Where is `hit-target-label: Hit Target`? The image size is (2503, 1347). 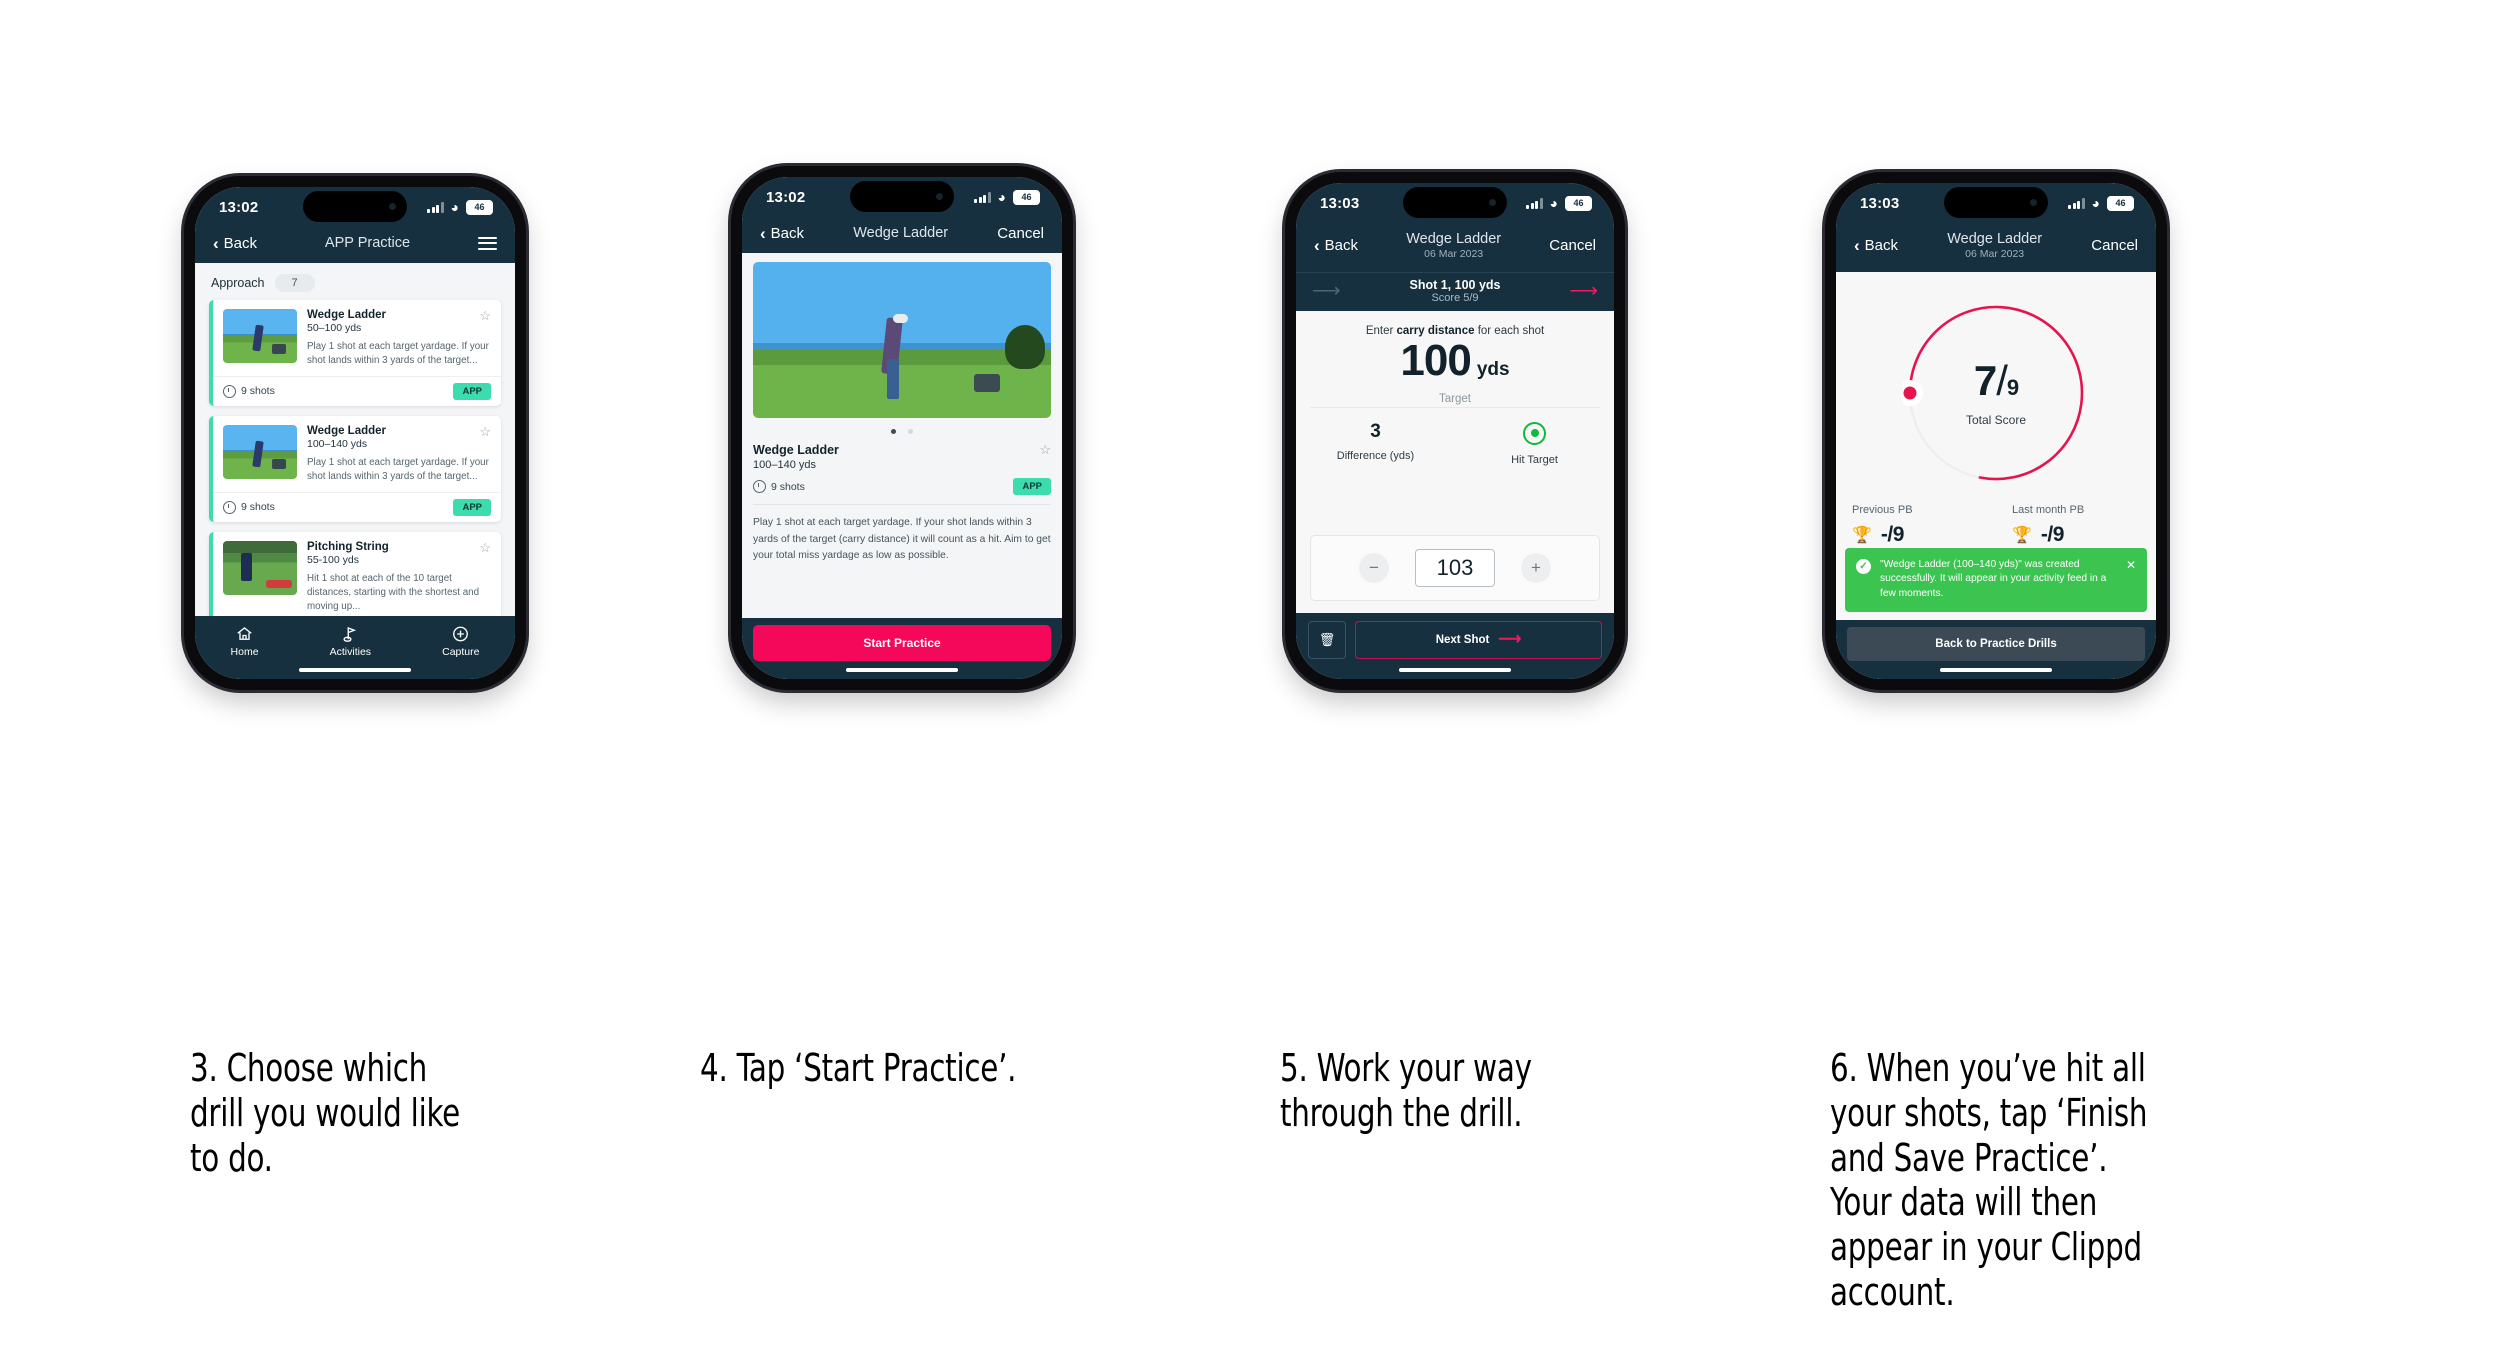
hit-target-label: Hit Target is located at coordinates (1534, 459).